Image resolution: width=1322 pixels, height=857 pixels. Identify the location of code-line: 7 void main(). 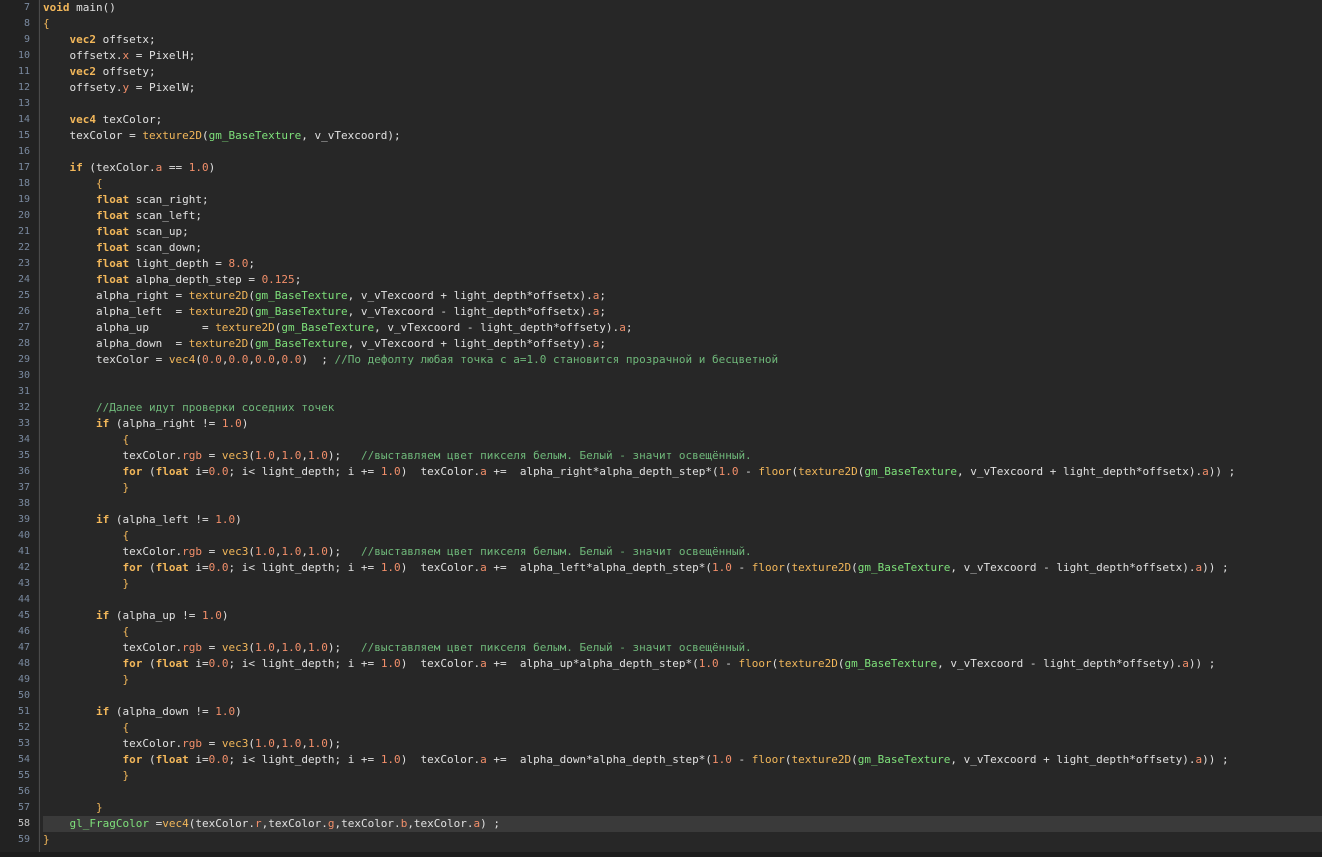
(661, 8).